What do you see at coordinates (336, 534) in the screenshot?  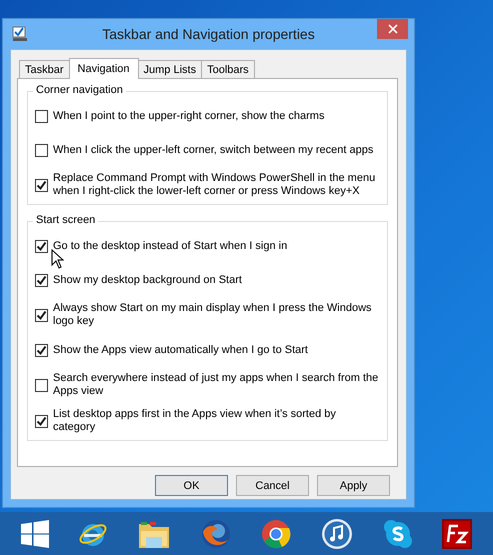 I see `music-note-icon` at bounding box center [336, 534].